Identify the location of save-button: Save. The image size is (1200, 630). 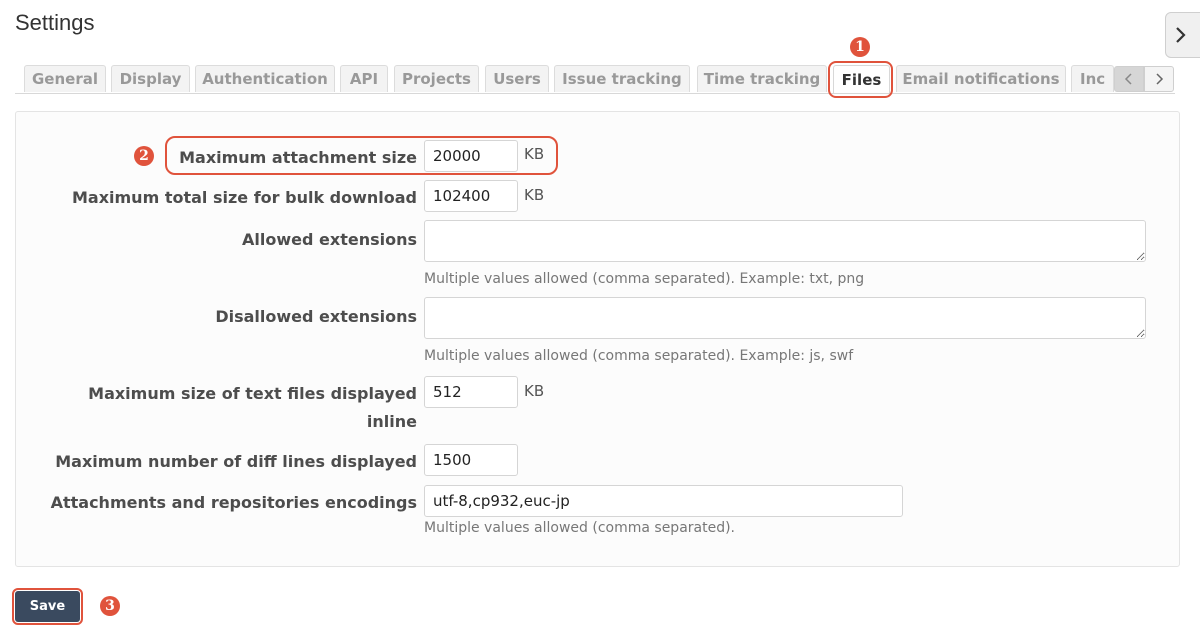
(47, 606).